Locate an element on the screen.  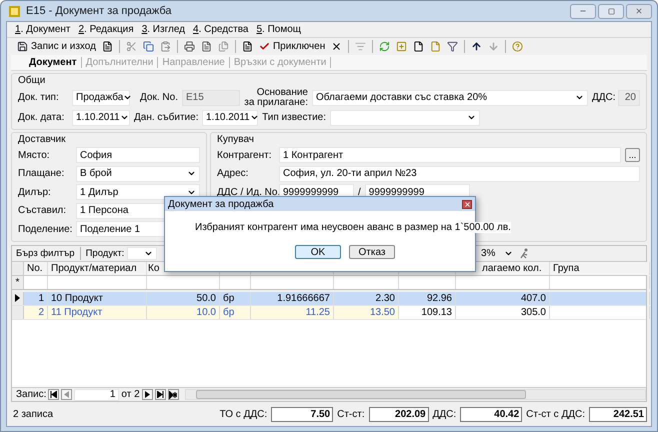
total-label: ДДС: is located at coordinates (444, 414).